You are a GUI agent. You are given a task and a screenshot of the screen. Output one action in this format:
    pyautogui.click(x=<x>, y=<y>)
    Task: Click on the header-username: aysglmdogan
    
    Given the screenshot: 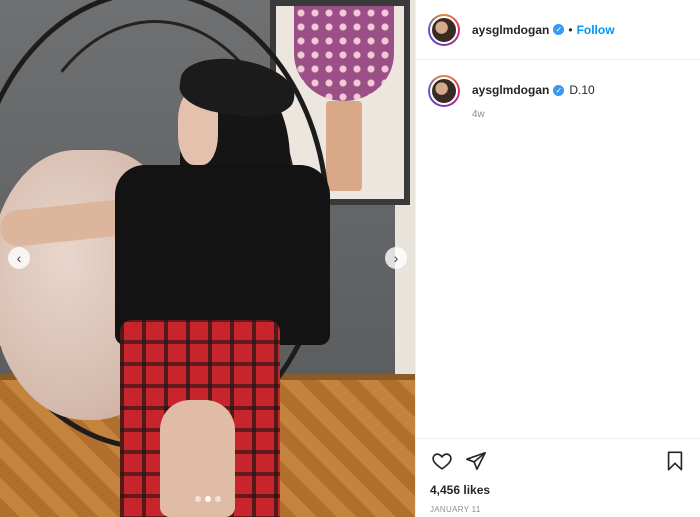 What is the action you would take?
    pyautogui.click(x=510, y=30)
    